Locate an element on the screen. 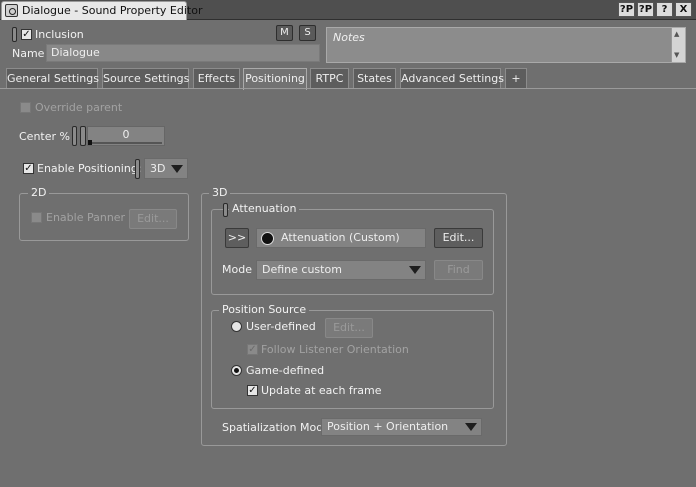 The width and height of the screenshot is (696, 487). spatialization-mode-dropdown: Position + Orientation is located at coordinates (401, 427).